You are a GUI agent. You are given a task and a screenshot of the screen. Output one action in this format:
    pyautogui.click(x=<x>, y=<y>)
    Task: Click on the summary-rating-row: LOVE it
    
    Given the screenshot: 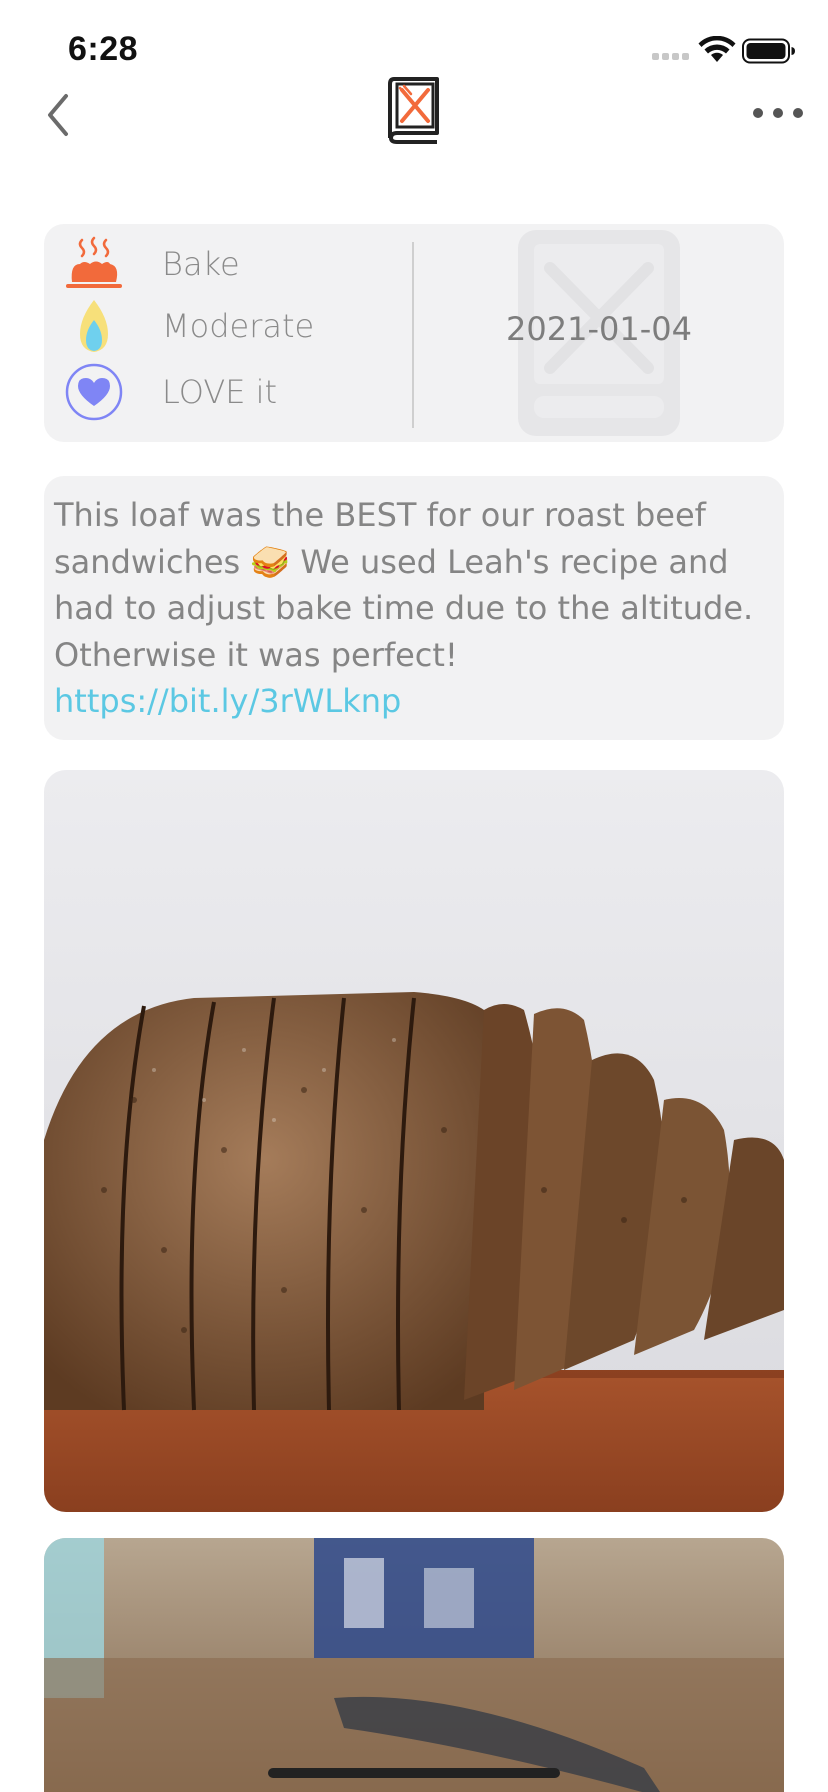 What is the action you would take?
    pyautogui.click(x=170, y=392)
    